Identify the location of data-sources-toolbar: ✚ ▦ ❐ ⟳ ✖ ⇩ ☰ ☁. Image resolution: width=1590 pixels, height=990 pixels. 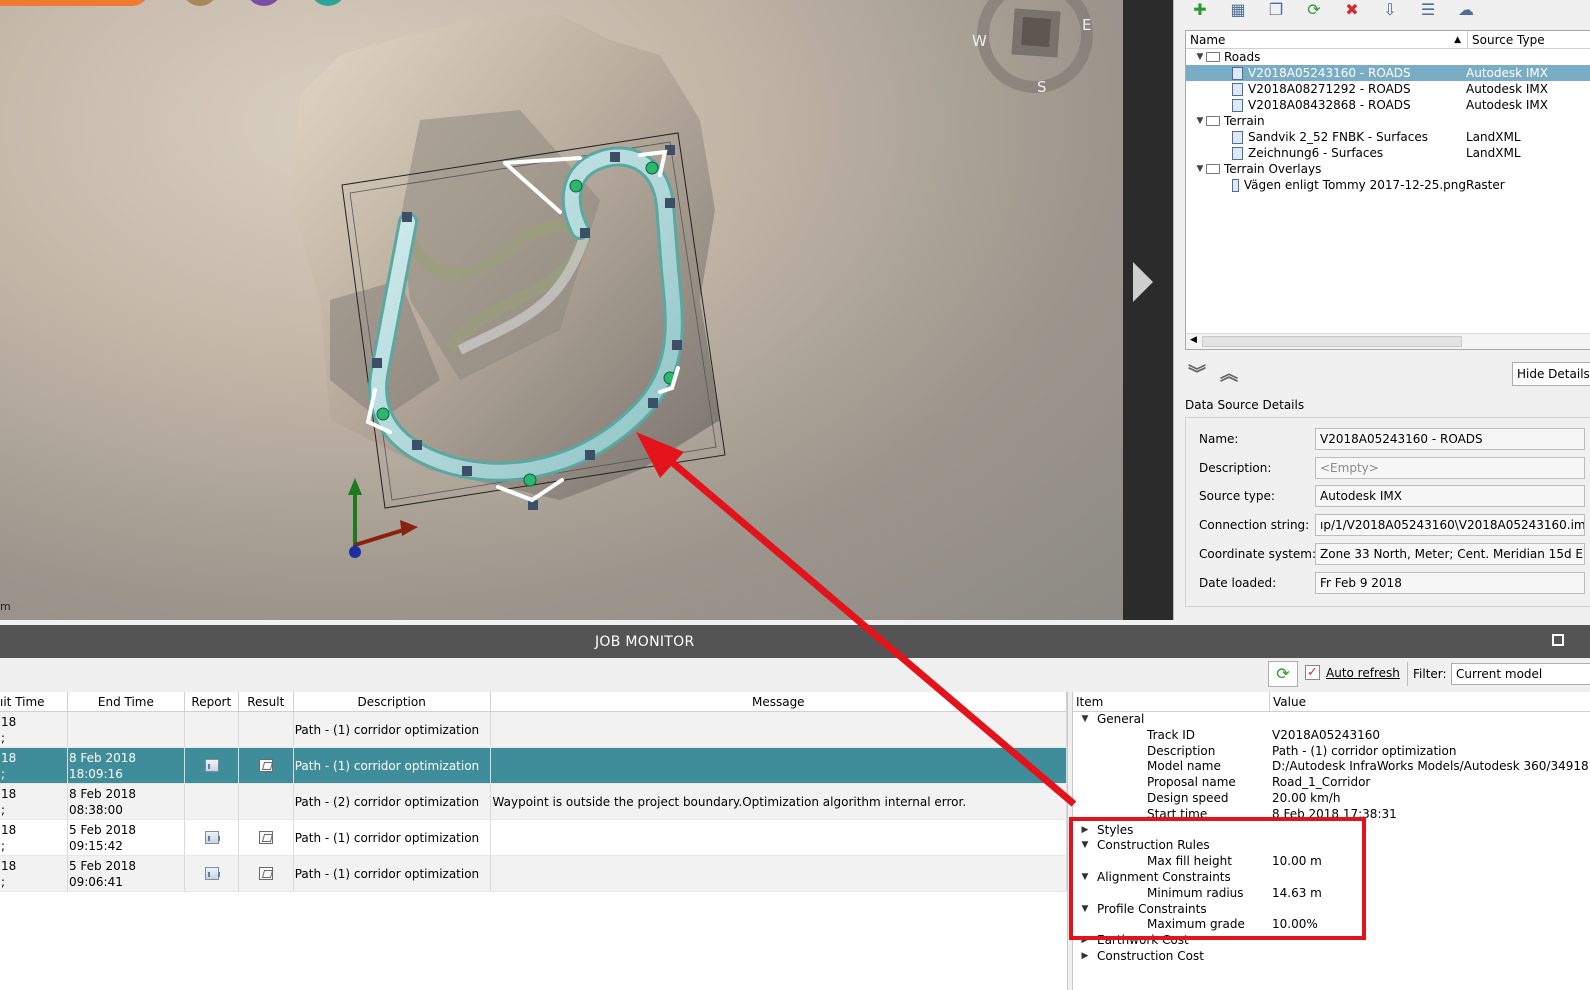
(1333, 11).